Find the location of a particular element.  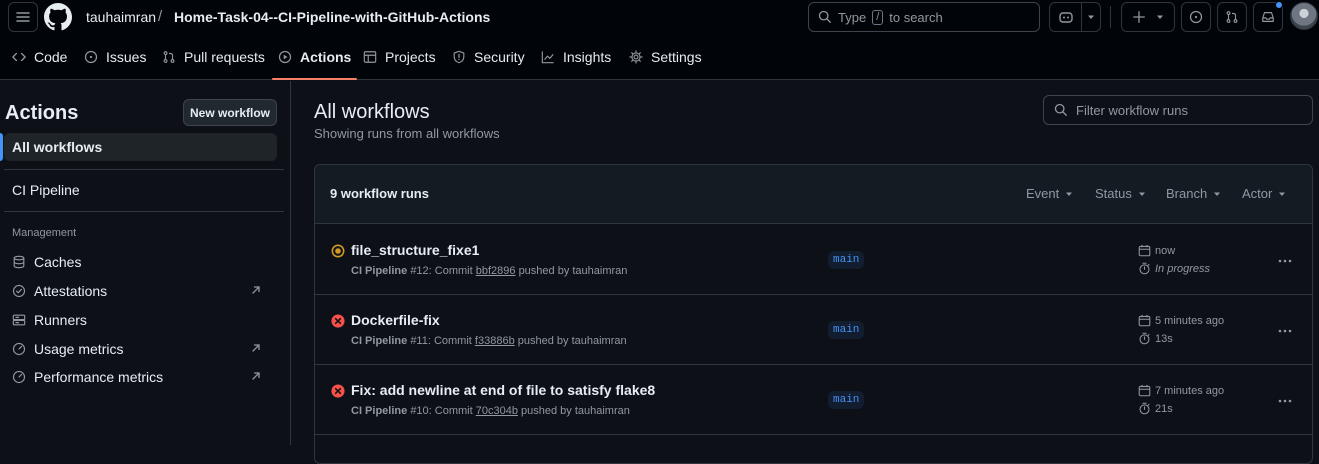

notification-dot is located at coordinates (1279, 5).